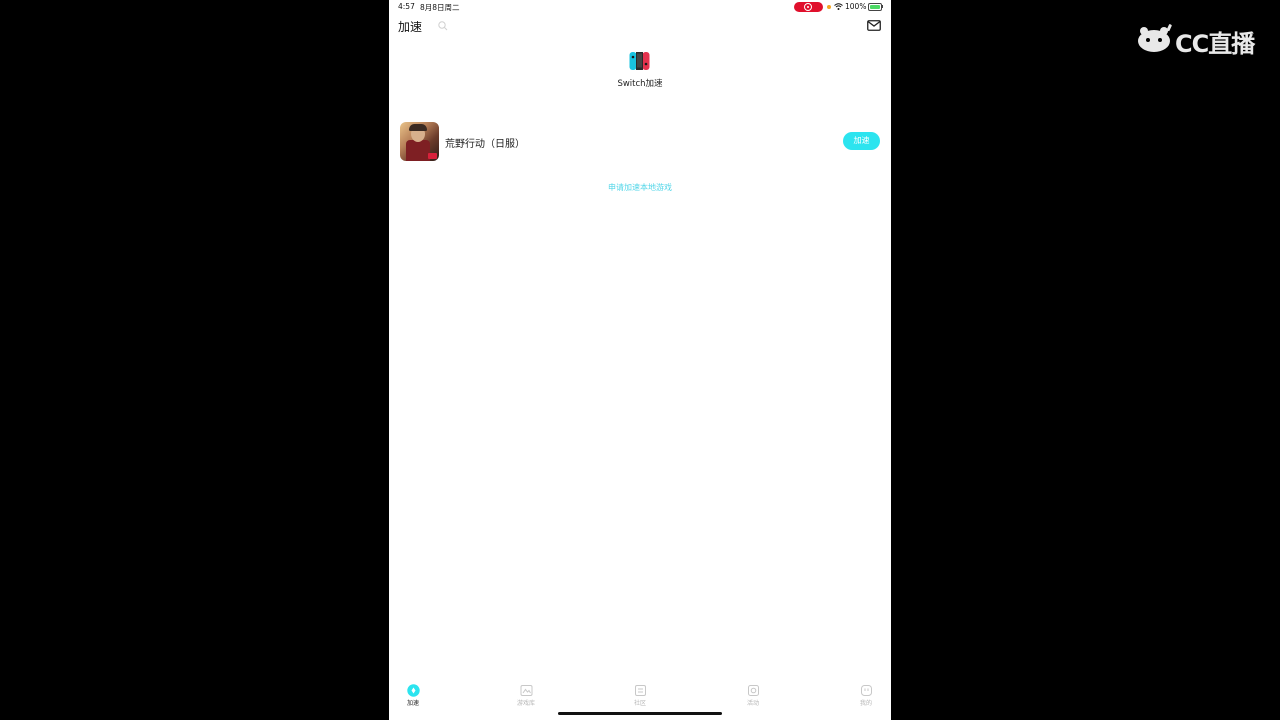  I want to click on search-icon, so click(443, 26).